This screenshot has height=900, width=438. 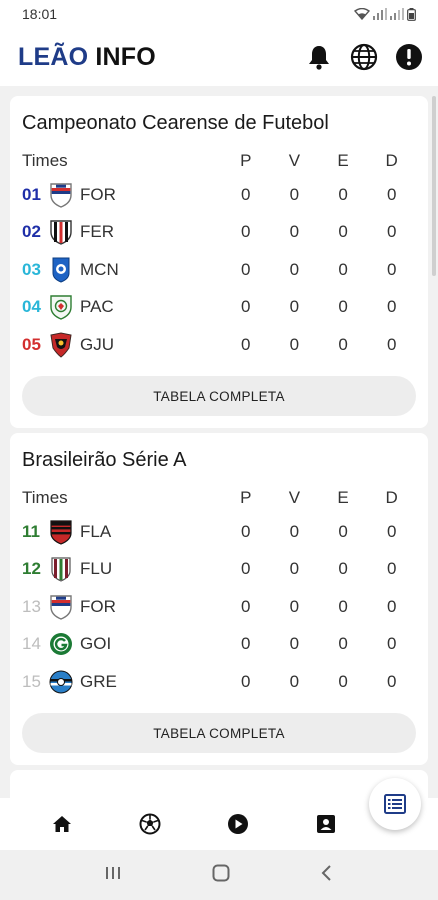 What do you see at coordinates (221, 872) in the screenshot?
I see `home-square-icon` at bounding box center [221, 872].